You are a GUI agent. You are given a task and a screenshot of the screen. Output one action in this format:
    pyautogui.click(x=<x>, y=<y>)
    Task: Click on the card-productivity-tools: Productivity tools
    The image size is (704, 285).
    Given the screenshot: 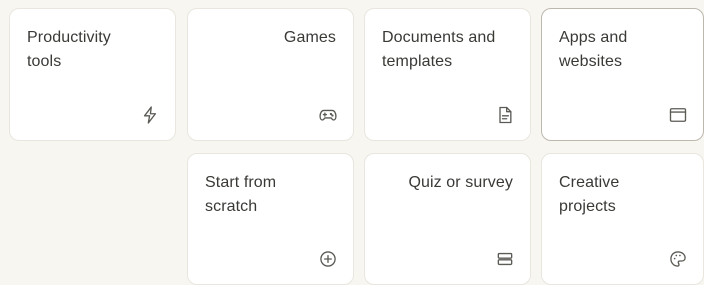 What is the action you would take?
    pyautogui.click(x=92, y=74)
    